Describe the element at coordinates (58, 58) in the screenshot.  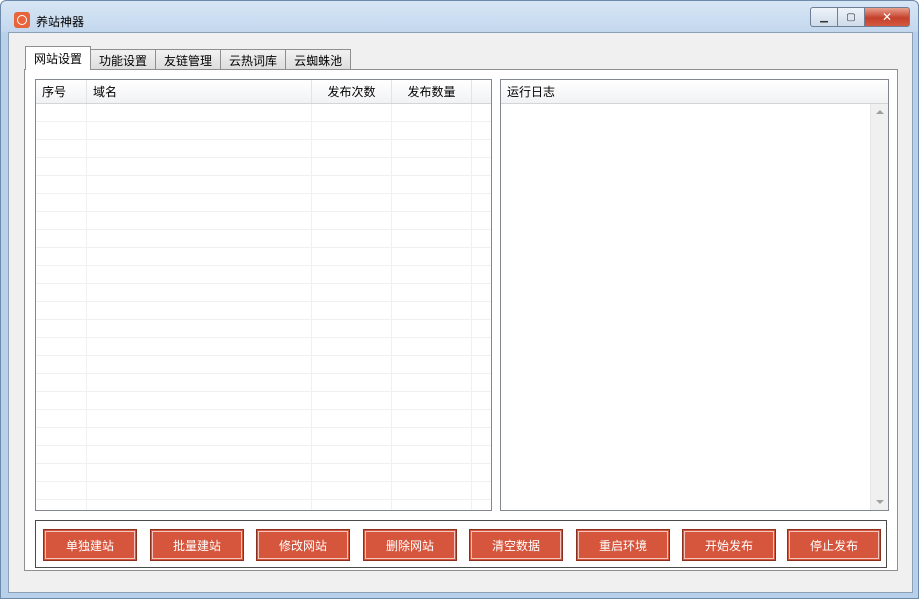
I see `tab-website-settings: 网站设置` at that location.